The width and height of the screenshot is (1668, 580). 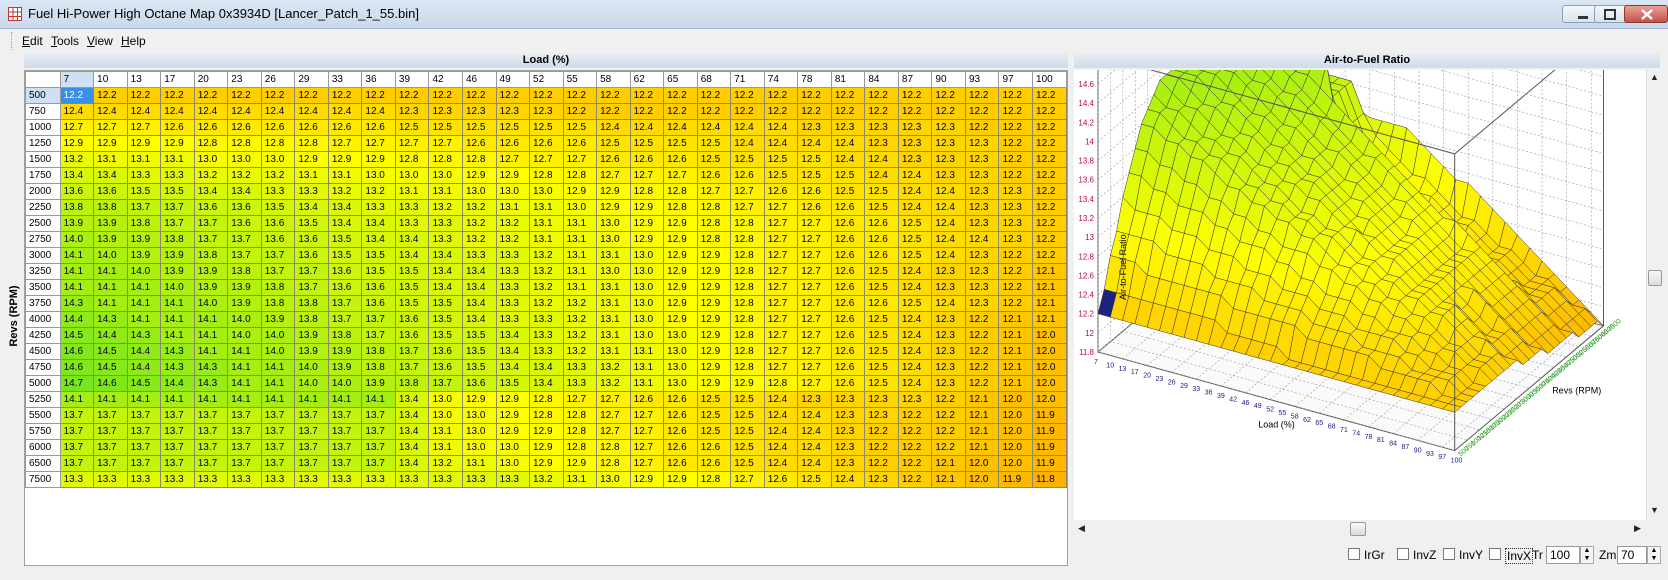 I want to click on load-column-header: 13, so click(x=144, y=79).